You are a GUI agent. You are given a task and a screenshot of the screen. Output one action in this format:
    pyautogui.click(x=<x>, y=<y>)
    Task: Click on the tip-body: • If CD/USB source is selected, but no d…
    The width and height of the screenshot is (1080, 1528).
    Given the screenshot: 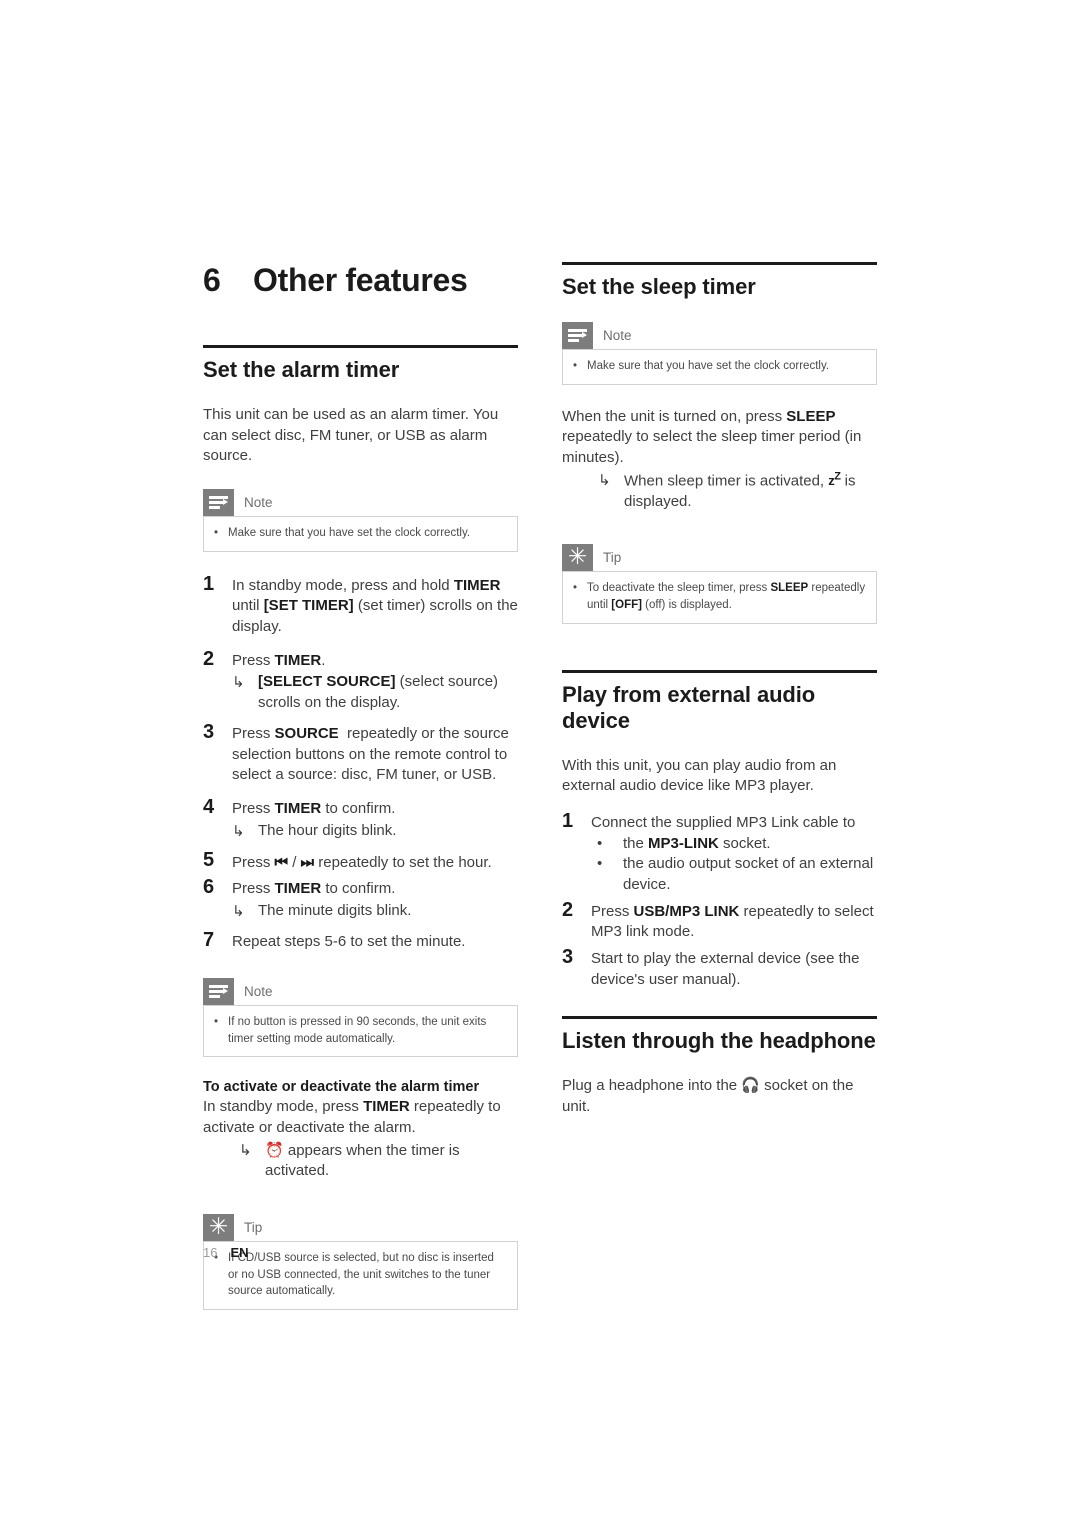 What is the action you would take?
    pyautogui.click(x=360, y=1276)
    